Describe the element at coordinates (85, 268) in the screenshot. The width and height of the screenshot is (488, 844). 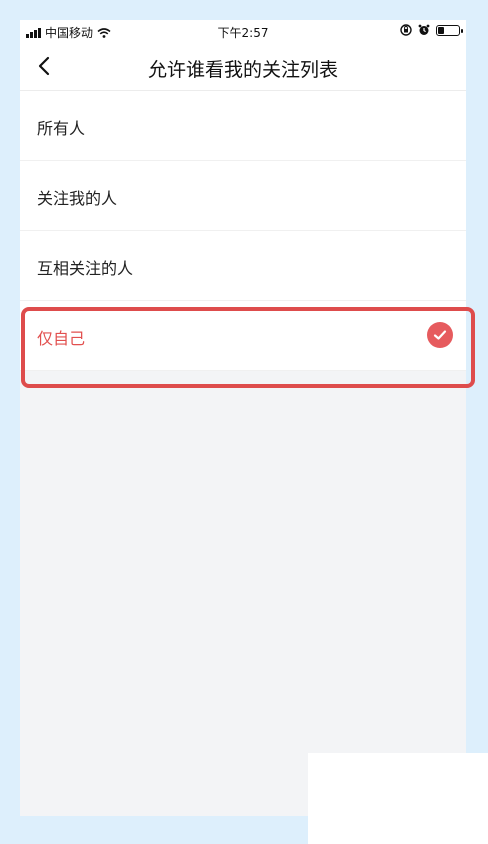
I see `option-label: 互相关注的人` at that location.